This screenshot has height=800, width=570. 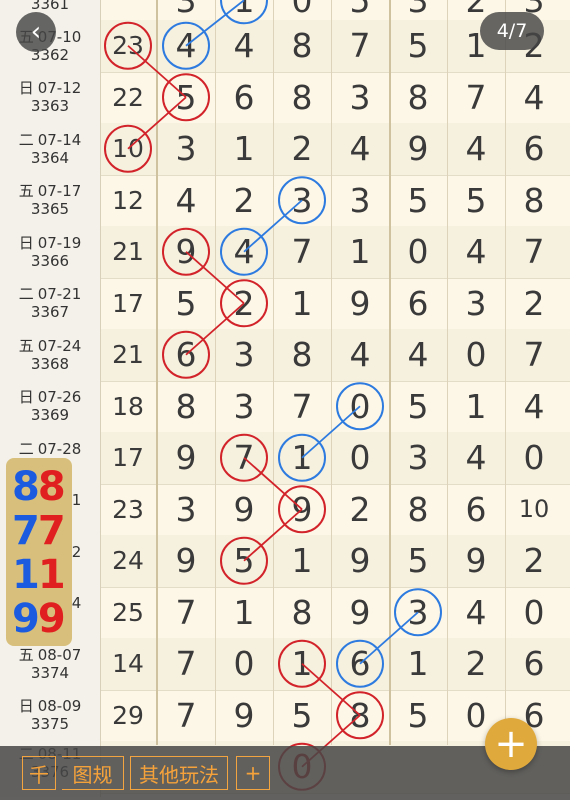 What do you see at coordinates (179, 773) in the screenshot?
I see `other-games-button: 其他玩法` at bounding box center [179, 773].